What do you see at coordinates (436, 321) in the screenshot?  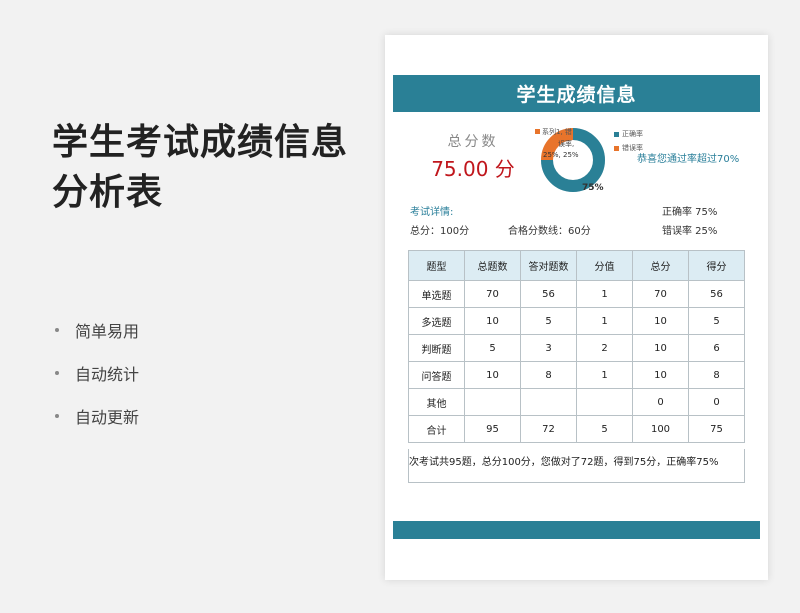 I see `table-cell: 多选题` at bounding box center [436, 321].